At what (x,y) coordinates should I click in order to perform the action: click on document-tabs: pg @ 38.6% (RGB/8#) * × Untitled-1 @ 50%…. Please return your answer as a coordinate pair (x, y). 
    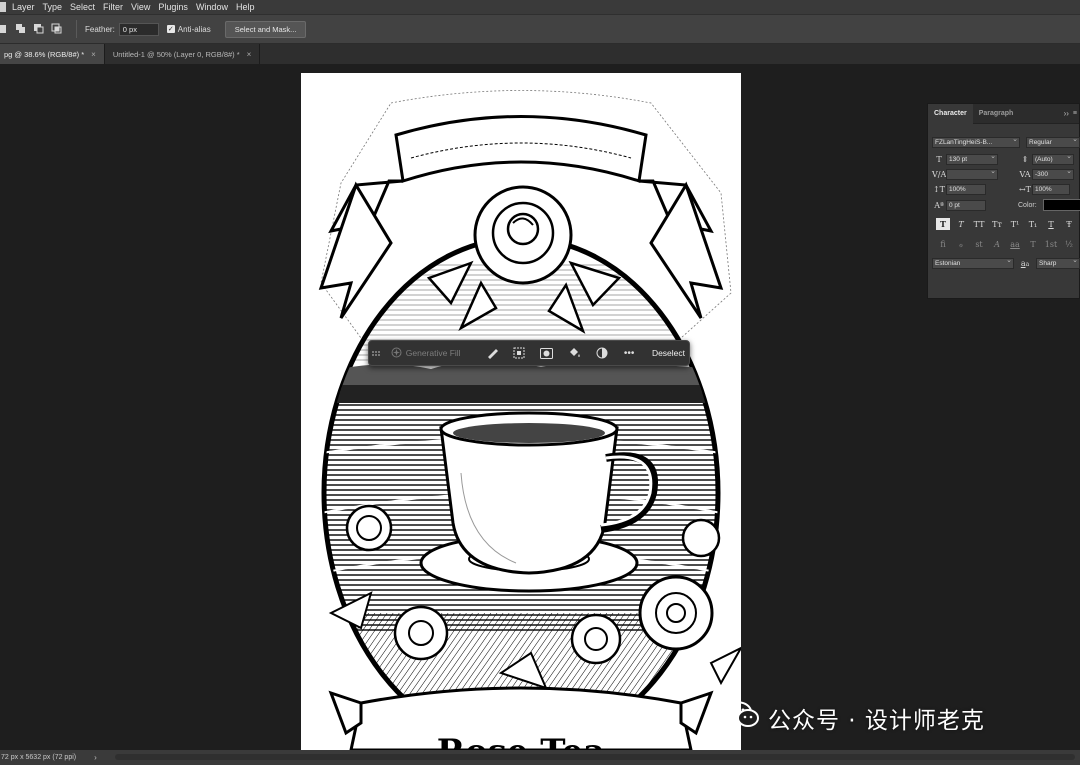
    Looking at the image, I should click on (540, 54).